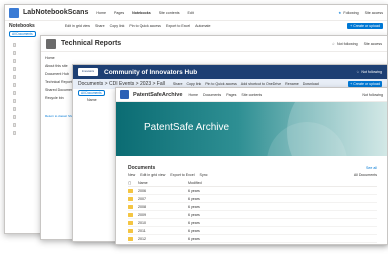  What do you see at coordinates (252, 207) in the screenshot?
I see `table-row: 2008 6 years` at bounding box center [252, 207].